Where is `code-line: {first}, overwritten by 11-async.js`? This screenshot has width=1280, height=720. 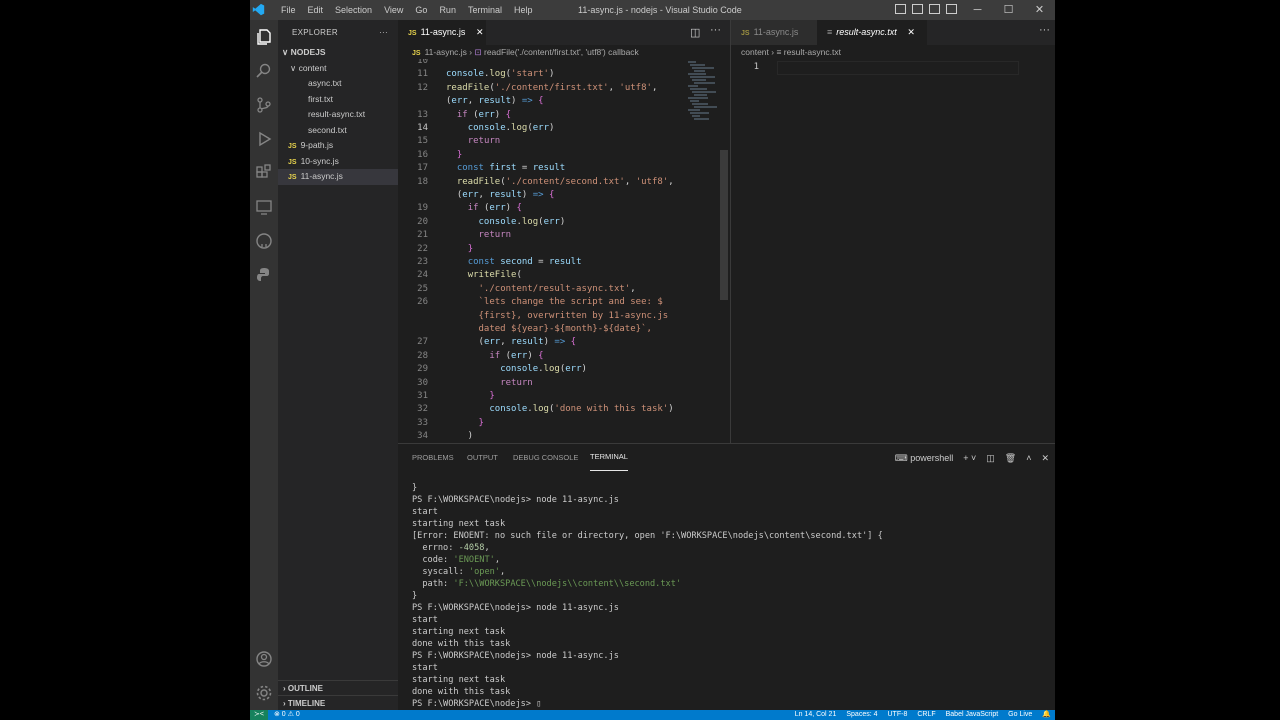 code-line: {first}, overwritten by 11-async.js is located at coordinates (564, 316).